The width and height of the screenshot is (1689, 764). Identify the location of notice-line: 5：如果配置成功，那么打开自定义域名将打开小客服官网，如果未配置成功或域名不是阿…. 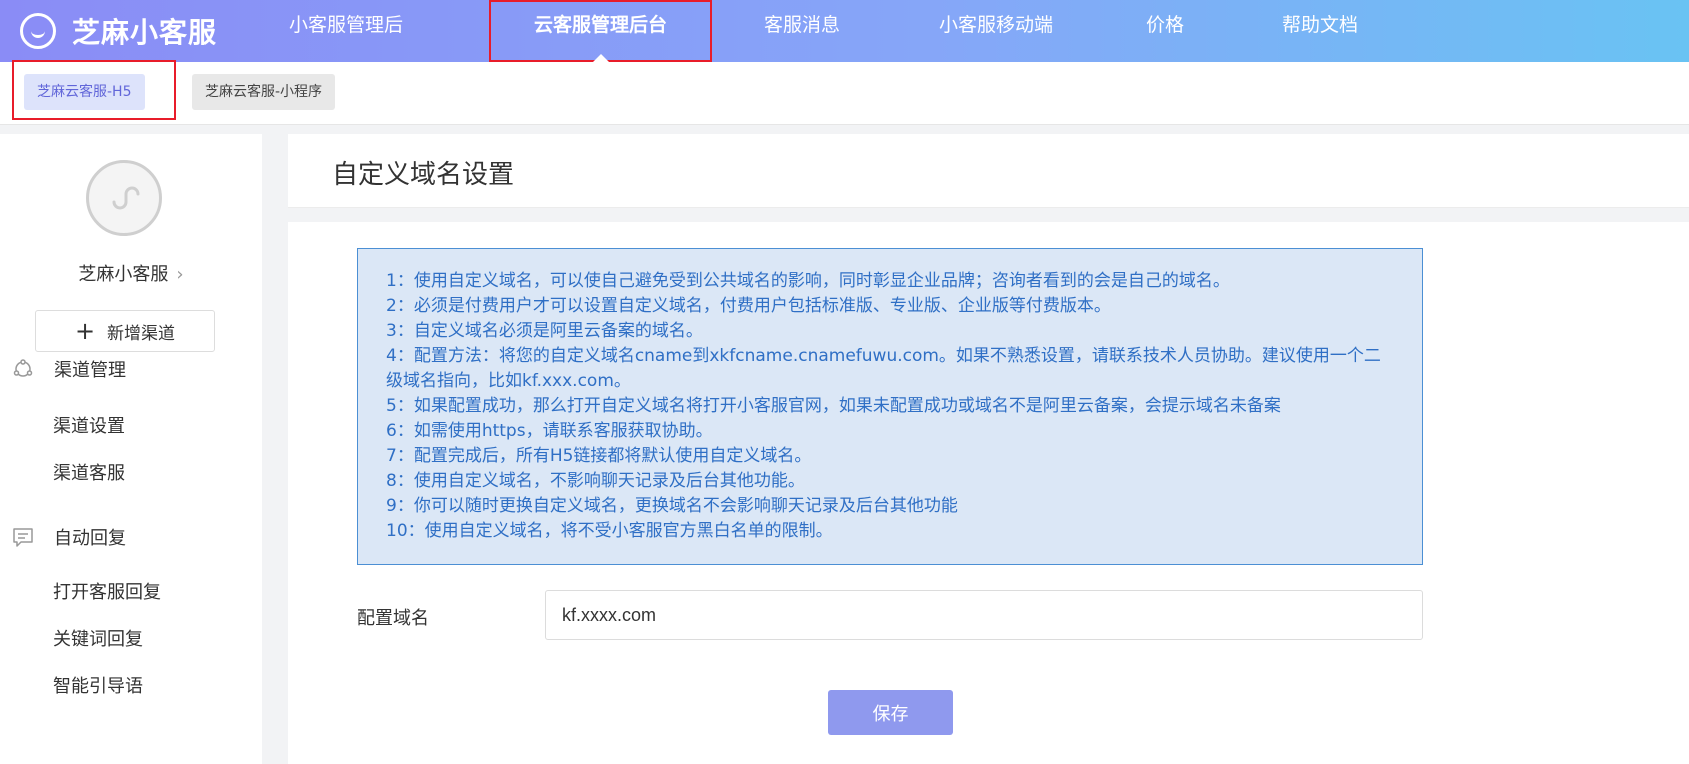
(833, 406).